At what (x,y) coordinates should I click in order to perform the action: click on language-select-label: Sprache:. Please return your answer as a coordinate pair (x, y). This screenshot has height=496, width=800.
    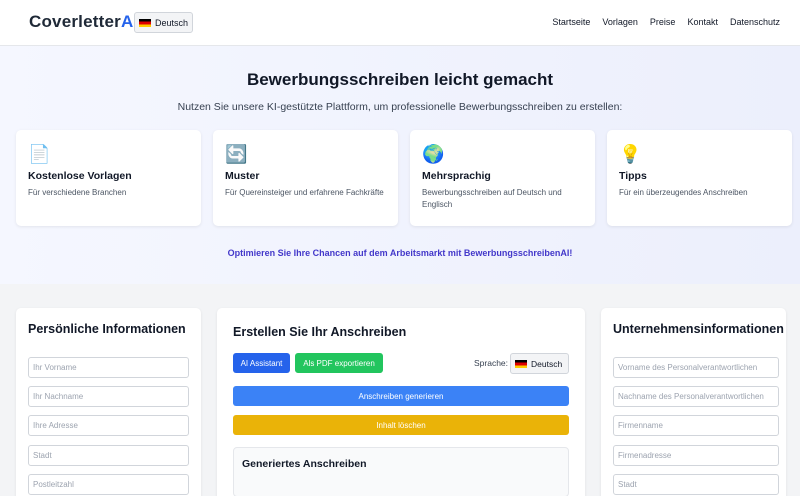
    Looking at the image, I should click on (491, 363).